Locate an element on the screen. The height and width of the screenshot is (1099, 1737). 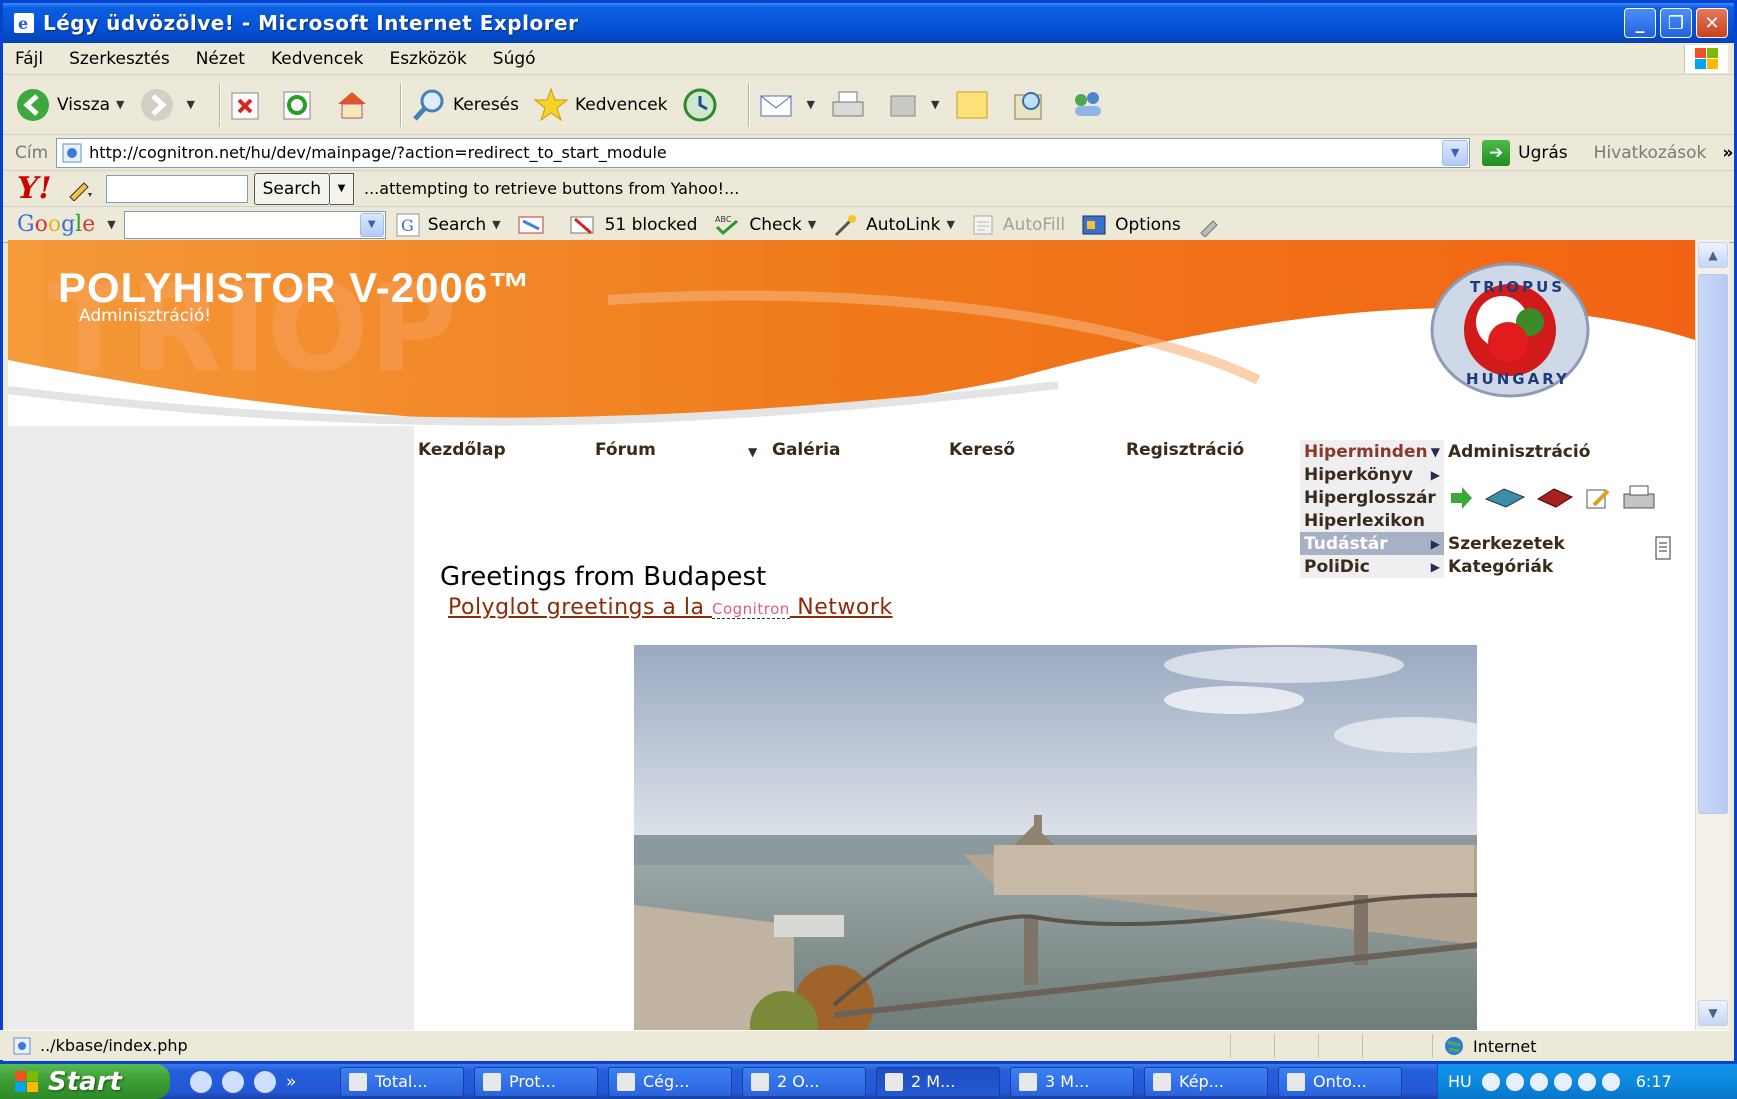
back-dropdown-icon: ▼ is located at coordinates (120, 104).